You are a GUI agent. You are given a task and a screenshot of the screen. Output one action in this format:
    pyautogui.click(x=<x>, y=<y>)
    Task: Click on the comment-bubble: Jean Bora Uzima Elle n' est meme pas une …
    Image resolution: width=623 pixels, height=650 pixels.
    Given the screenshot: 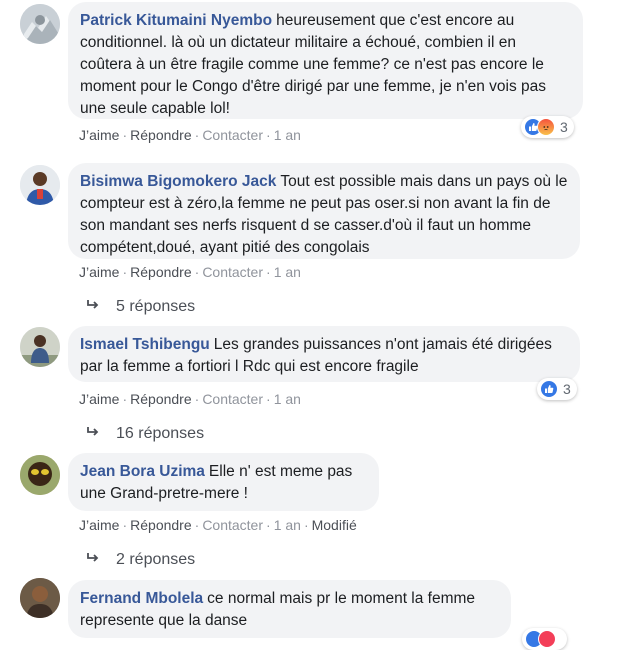 What is the action you would take?
    pyautogui.click(x=223, y=482)
    